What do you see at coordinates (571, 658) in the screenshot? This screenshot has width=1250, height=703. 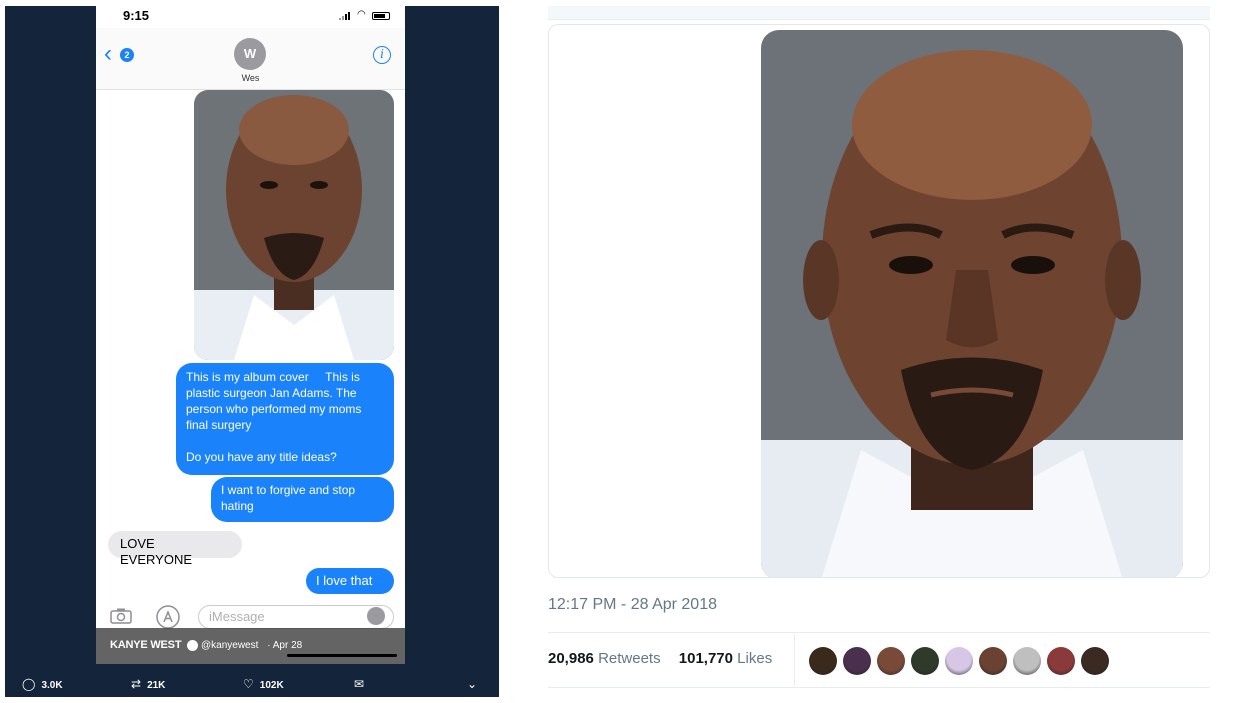 I see `retweet-total: 20,986` at bounding box center [571, 658].